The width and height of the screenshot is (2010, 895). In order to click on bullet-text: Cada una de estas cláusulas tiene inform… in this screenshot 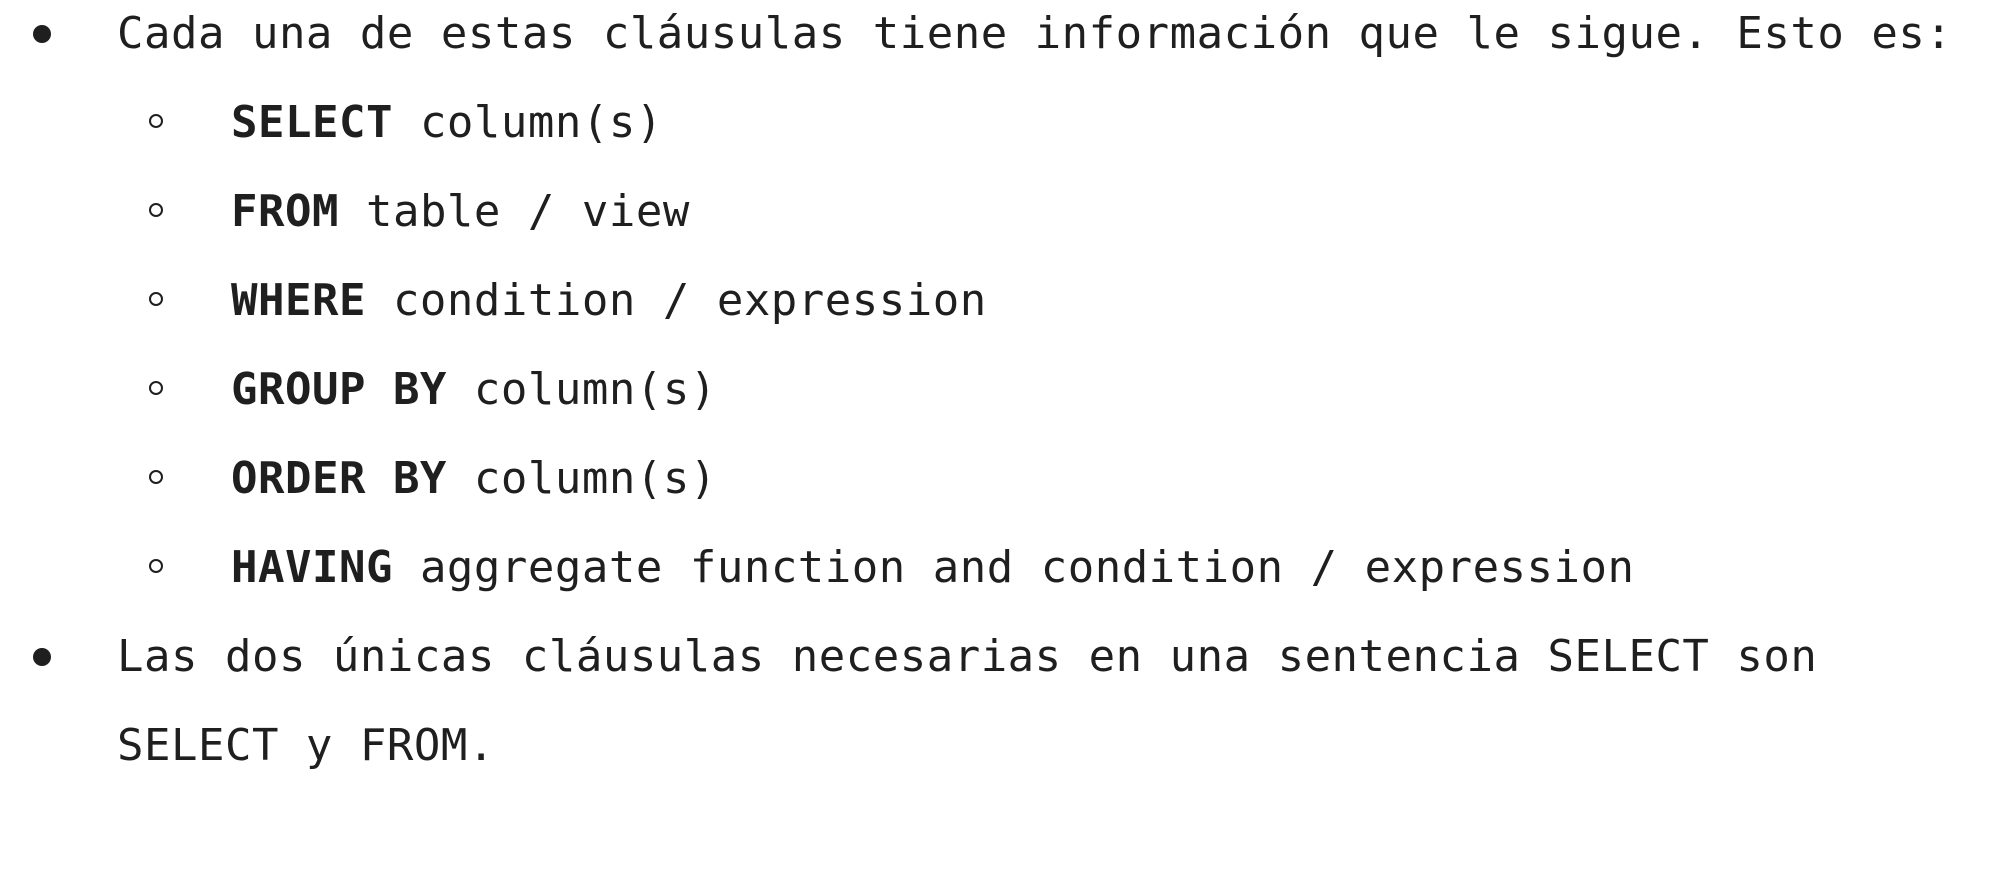, I will do `click(1035, 33)`.